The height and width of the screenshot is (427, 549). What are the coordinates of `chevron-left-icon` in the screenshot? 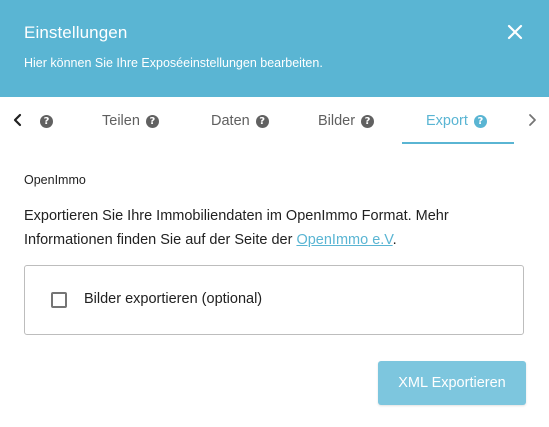 It's located at (17, 120).